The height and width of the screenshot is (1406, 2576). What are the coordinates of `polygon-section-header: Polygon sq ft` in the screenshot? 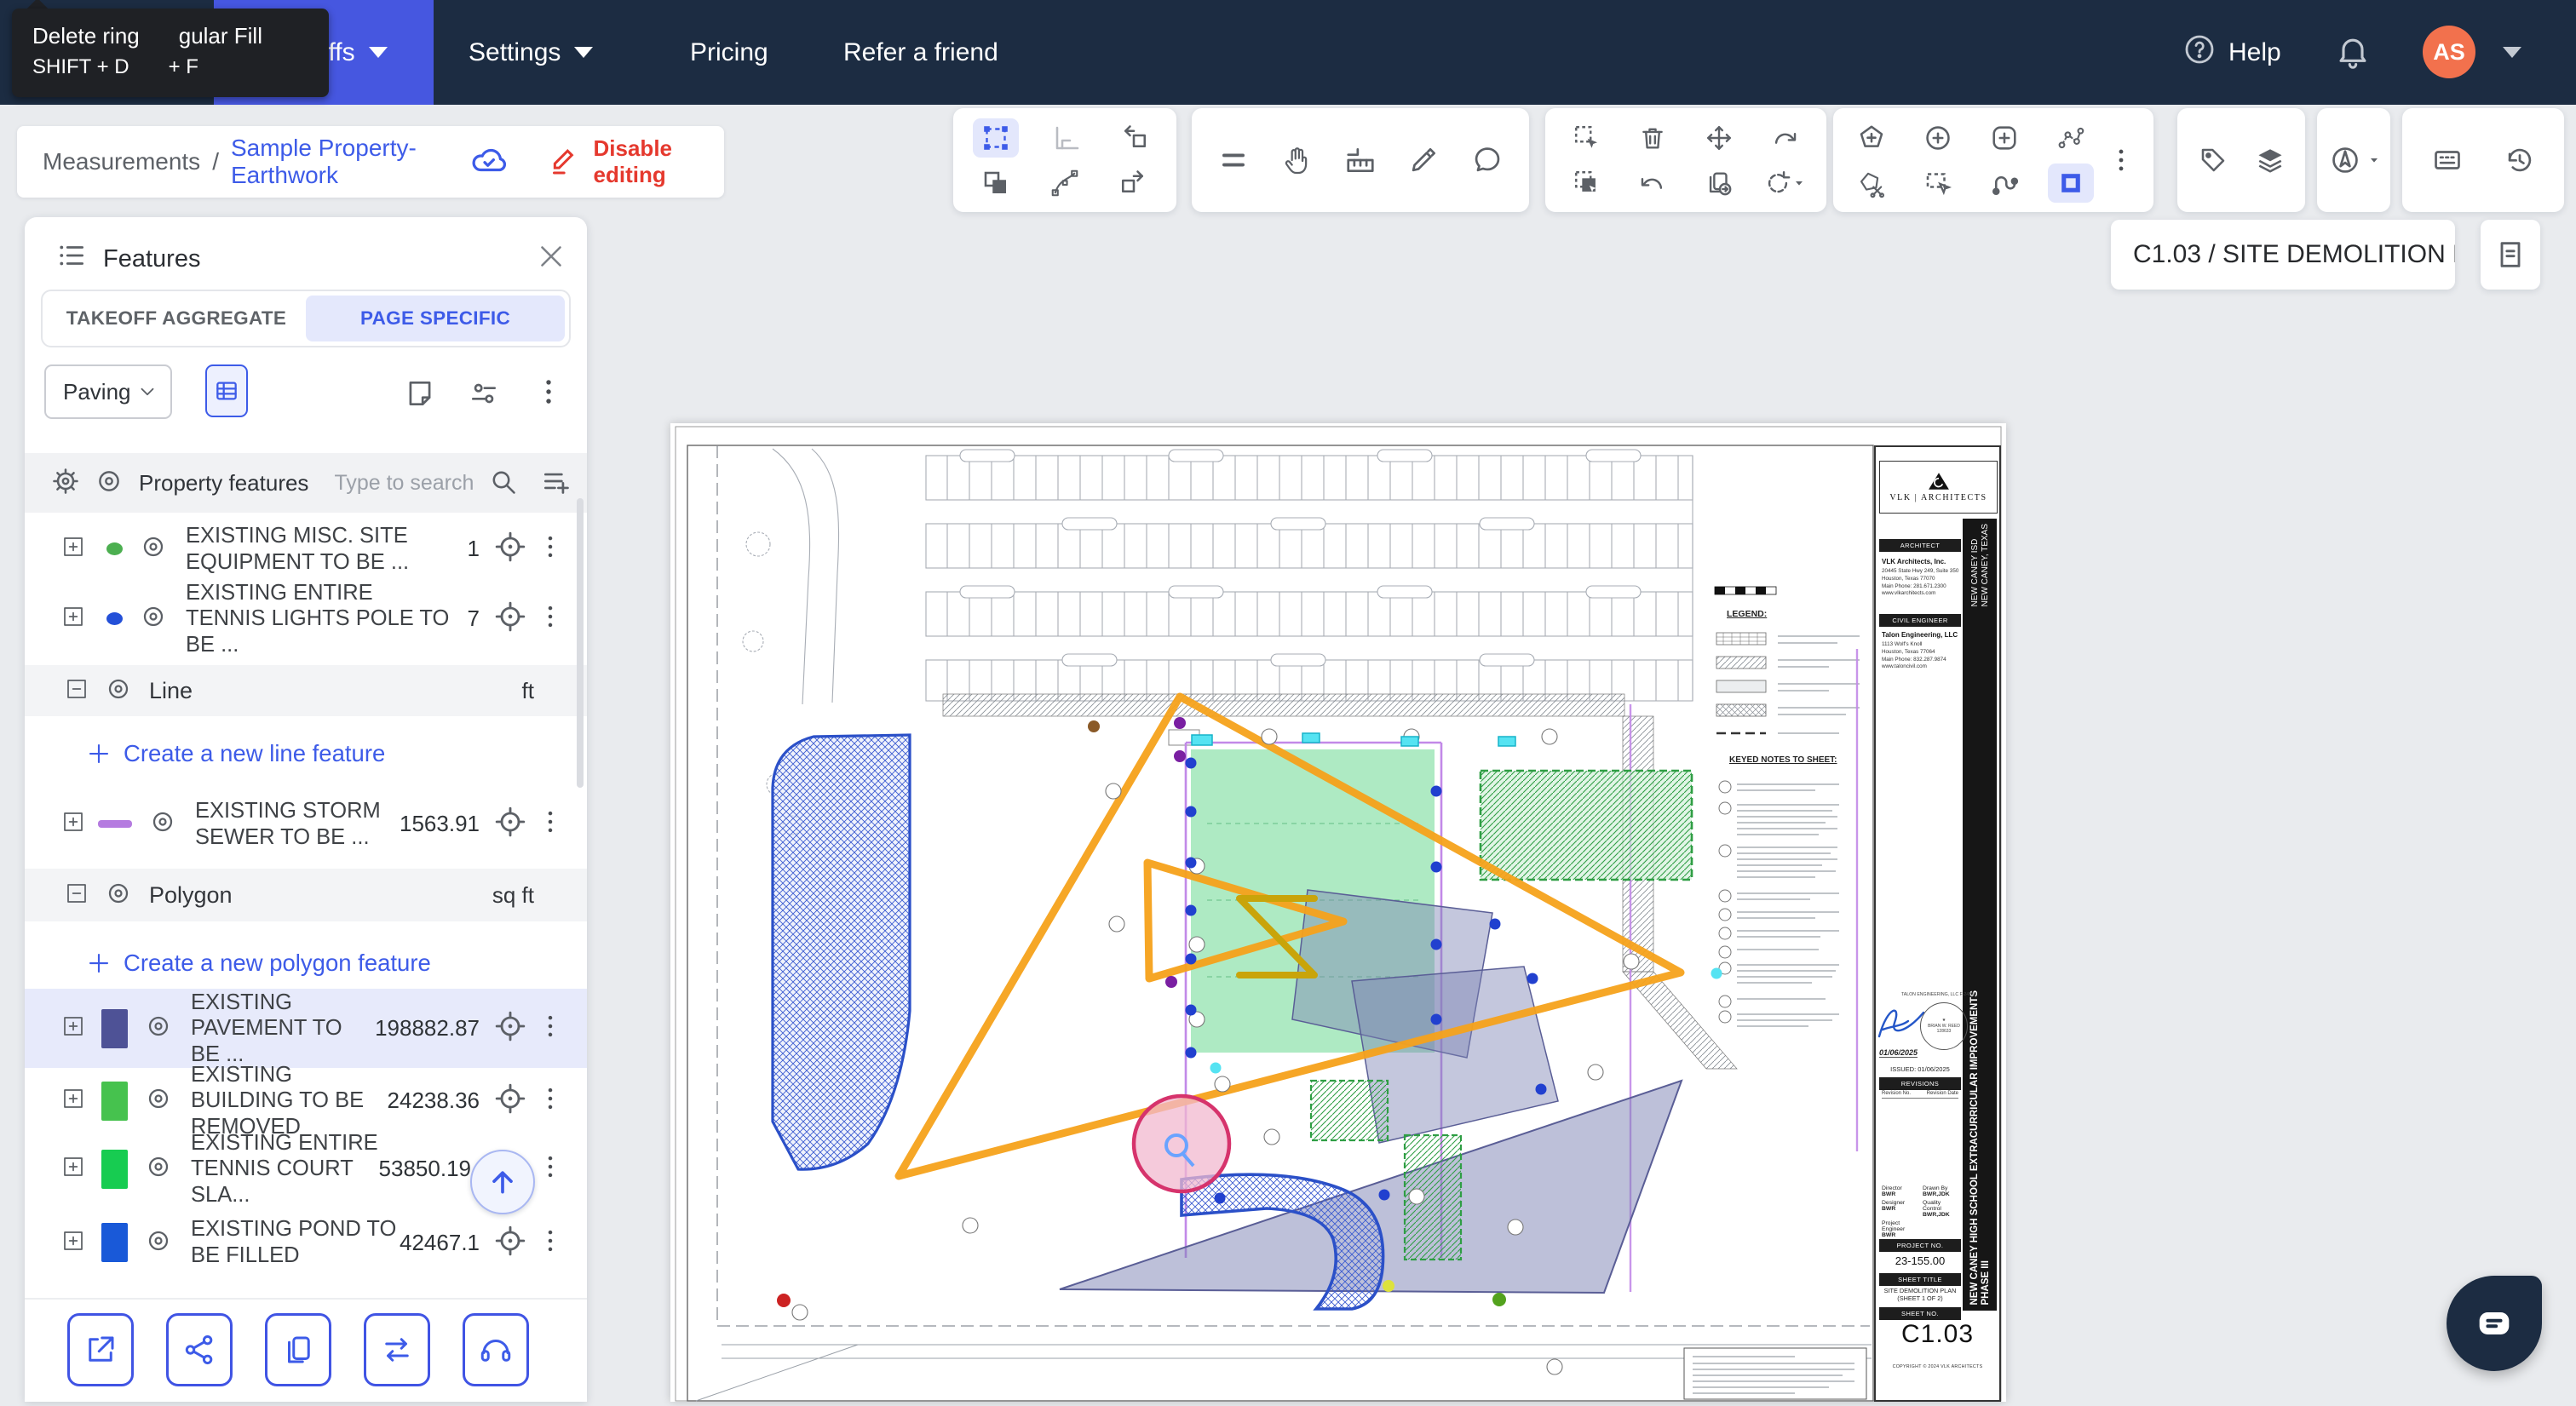 It's located at (306, 895).